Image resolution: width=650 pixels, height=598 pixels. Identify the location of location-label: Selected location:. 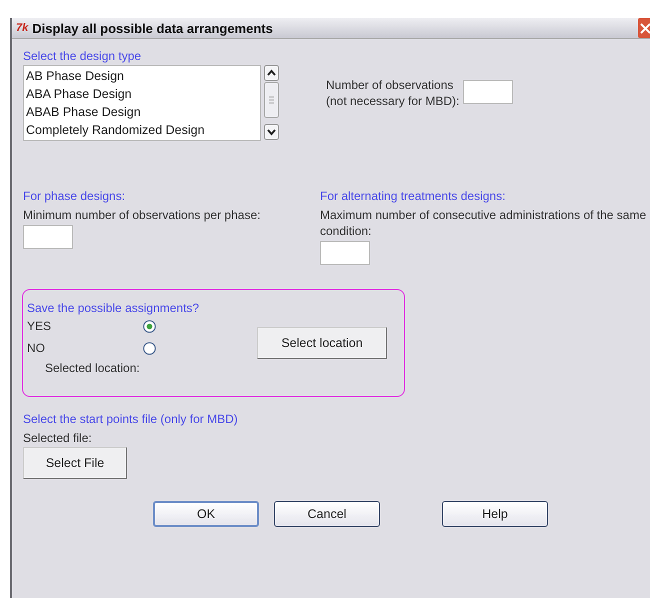
(92, 368).